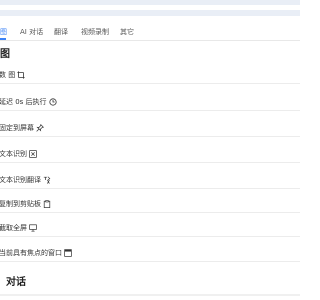 The height and width of the screenshot is (300, 320). What do you see at coordinates (13, 154) in the screenshot?
I see `menu-item-label: 文本识别` at bounding box center [13, 154].